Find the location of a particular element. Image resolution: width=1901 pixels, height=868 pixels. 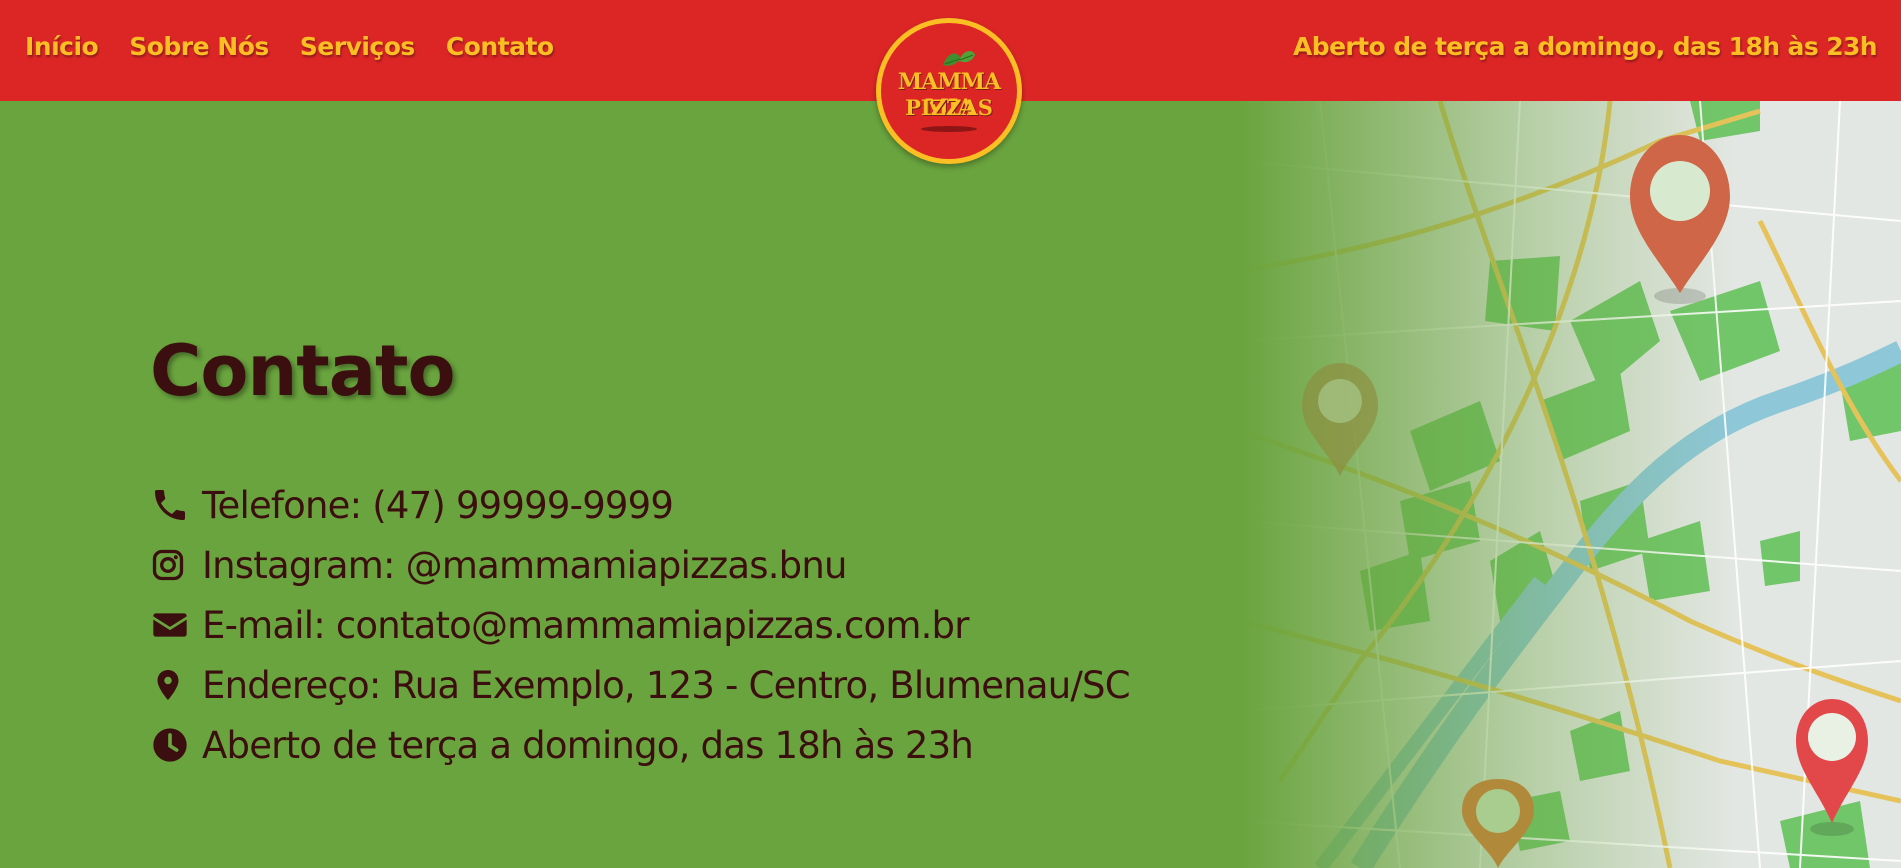

contact-instagram-text: Instagram: @mammamiapizzas.bnu is located at coordinates (524, 565).